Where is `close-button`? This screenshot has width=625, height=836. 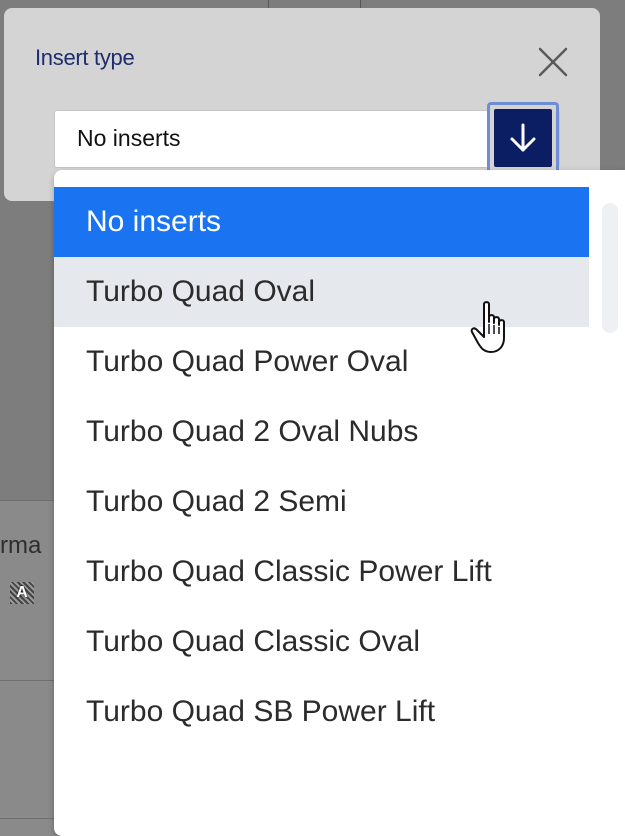 close-button is located at coordinates (553, 62).